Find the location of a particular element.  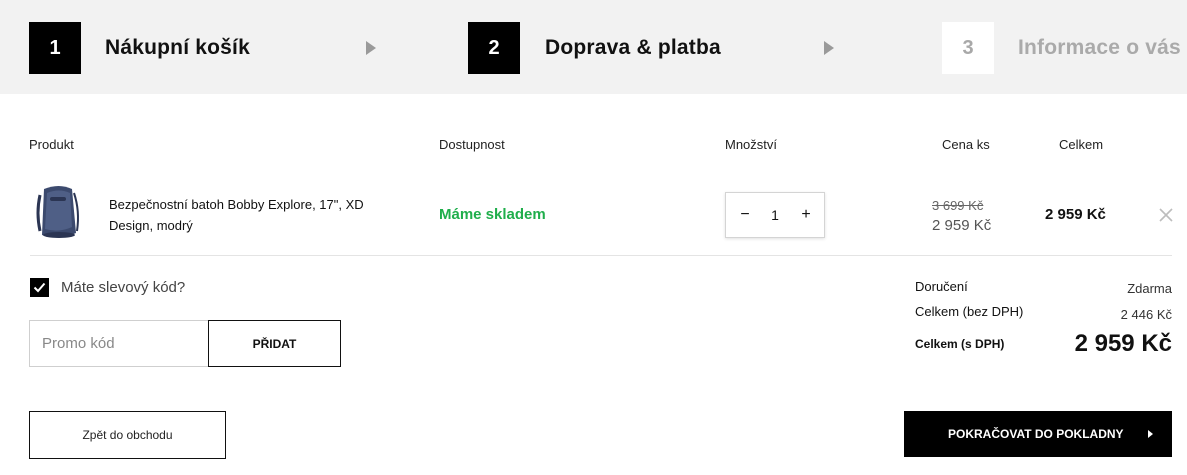

checkout-button-label: POKRAČOVAT DO POKLADNY is located at coordinates (1036, 434).